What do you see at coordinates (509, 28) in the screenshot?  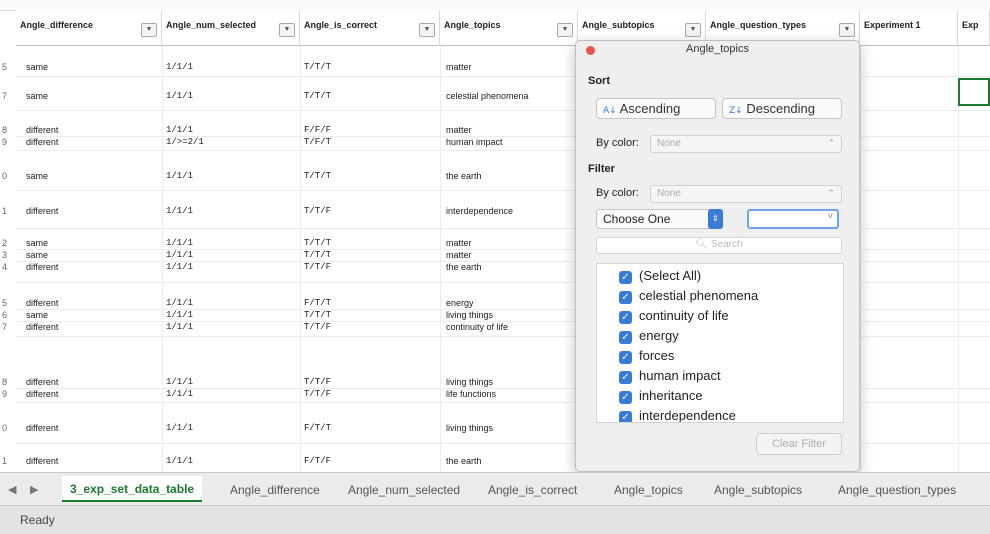 I see `column-header-angle-topics: Angle_topics ▼` at bounding box center [509, 28].